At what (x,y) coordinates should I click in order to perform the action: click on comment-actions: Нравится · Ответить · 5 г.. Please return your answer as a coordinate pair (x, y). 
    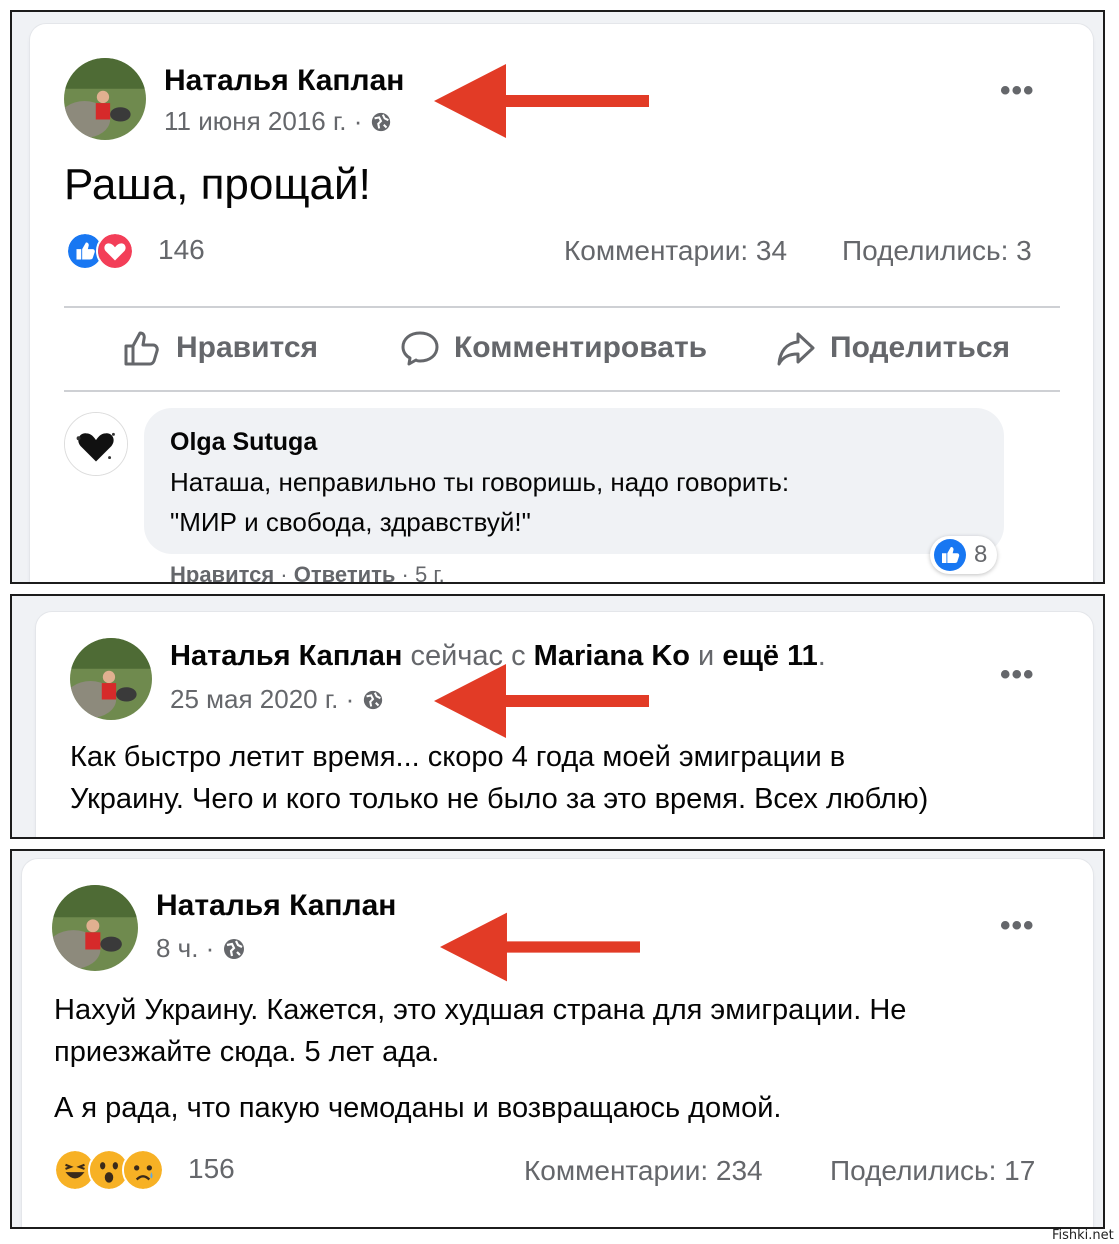
    Looking at the image, I should click on (307, 573).